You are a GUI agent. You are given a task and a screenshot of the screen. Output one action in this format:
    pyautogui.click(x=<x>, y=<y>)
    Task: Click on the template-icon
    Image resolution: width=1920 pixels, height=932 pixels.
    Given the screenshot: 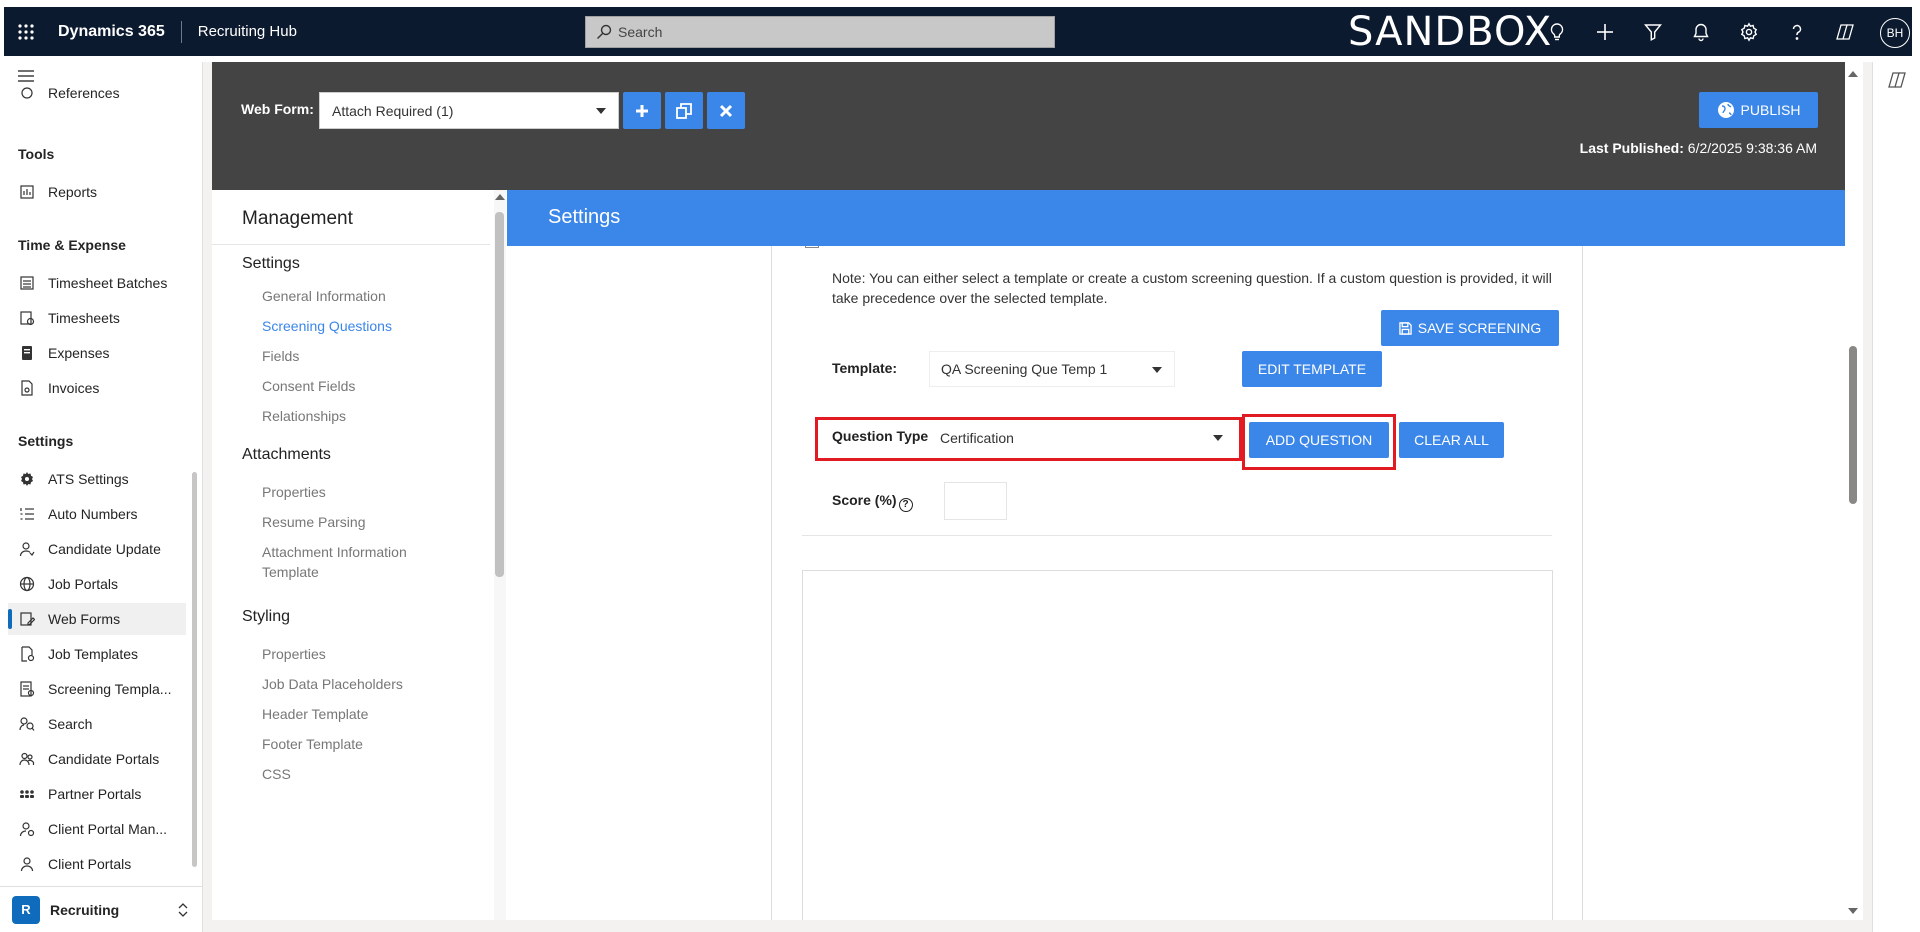 What is the action you would take?
    pyautogui.click(x=27, y=654)
    